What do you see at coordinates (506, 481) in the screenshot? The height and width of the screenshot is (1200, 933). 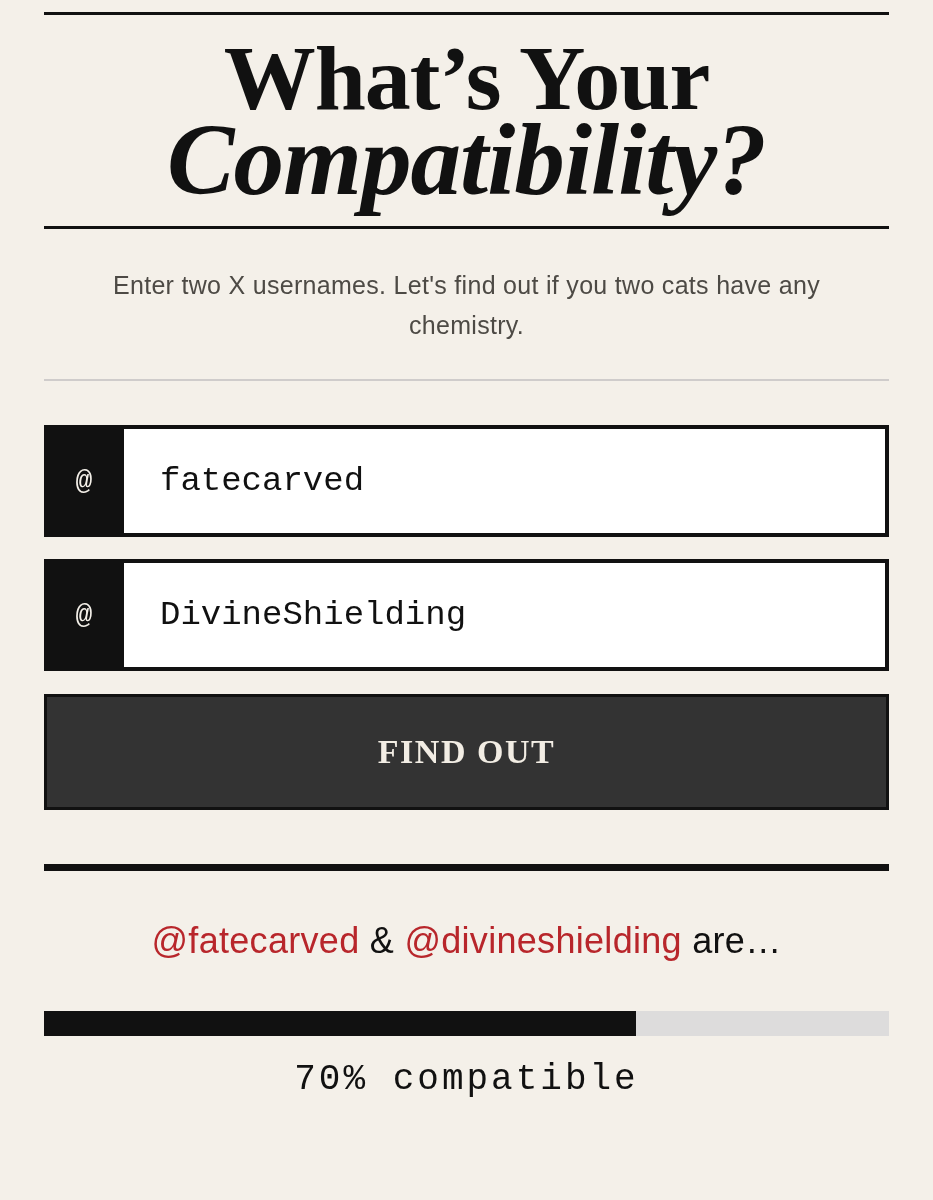 I see `username-input: fatecarved` at bounding box center [506, 481].